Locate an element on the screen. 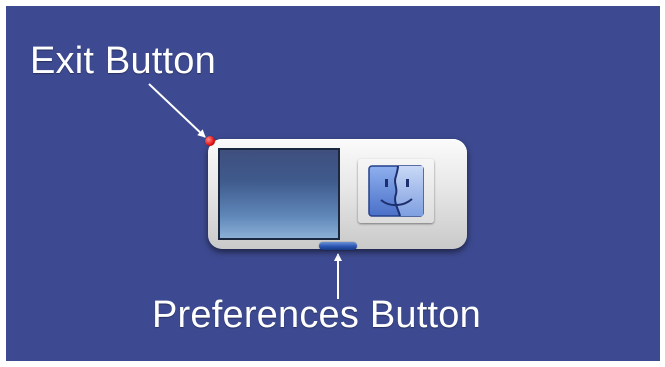 Image resolution: width=665 pixels, height=367 pixels. finder-icon is located at coordinates (396, 191).